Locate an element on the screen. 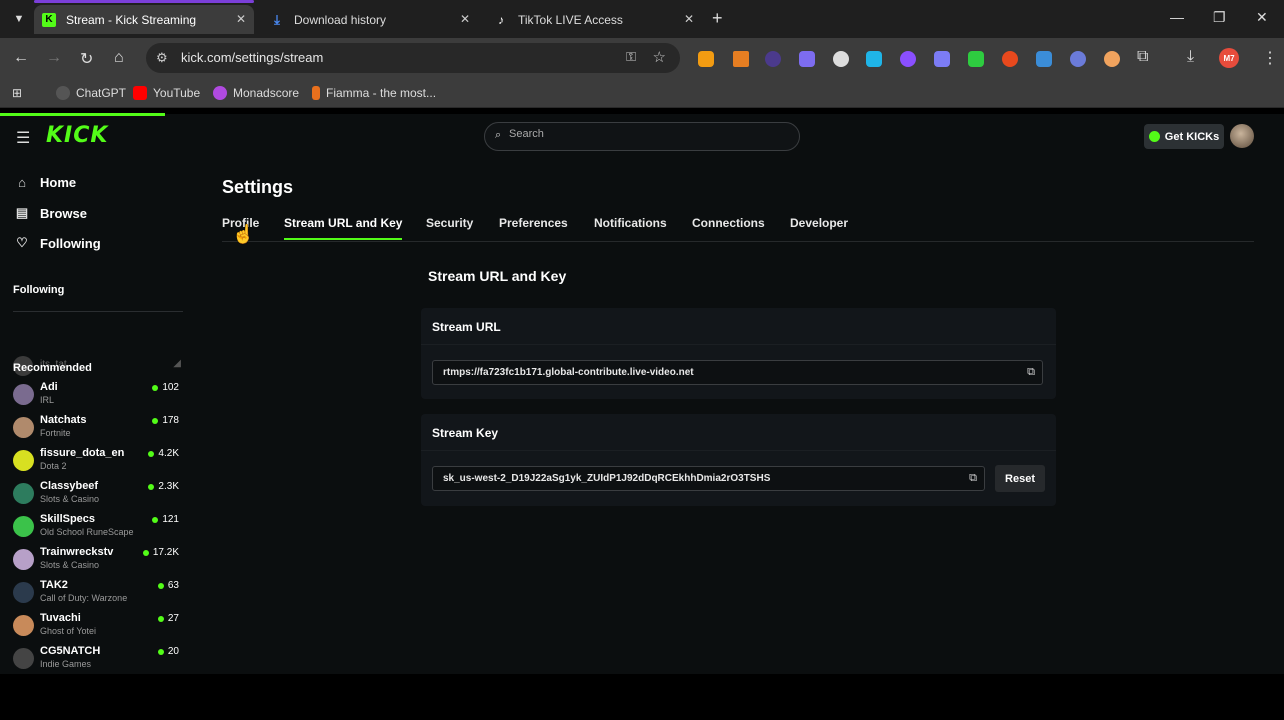 This screenshot has width=1284, height=720. recommended-channel: Classybeef Slots & Casino 2.3K is located at coordinates (98, 495).